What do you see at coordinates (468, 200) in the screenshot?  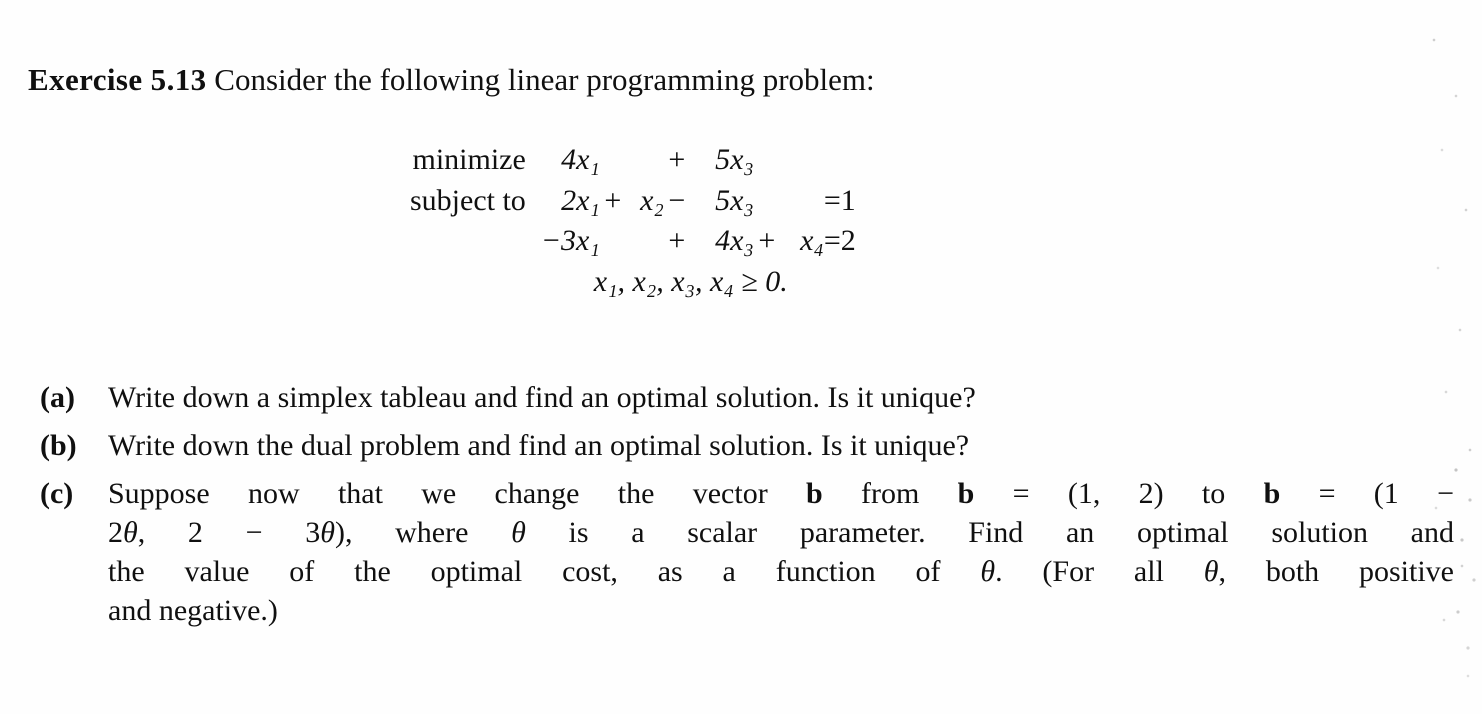 I see `constraint-keyword: subject to` at bounding box center [468, 200].